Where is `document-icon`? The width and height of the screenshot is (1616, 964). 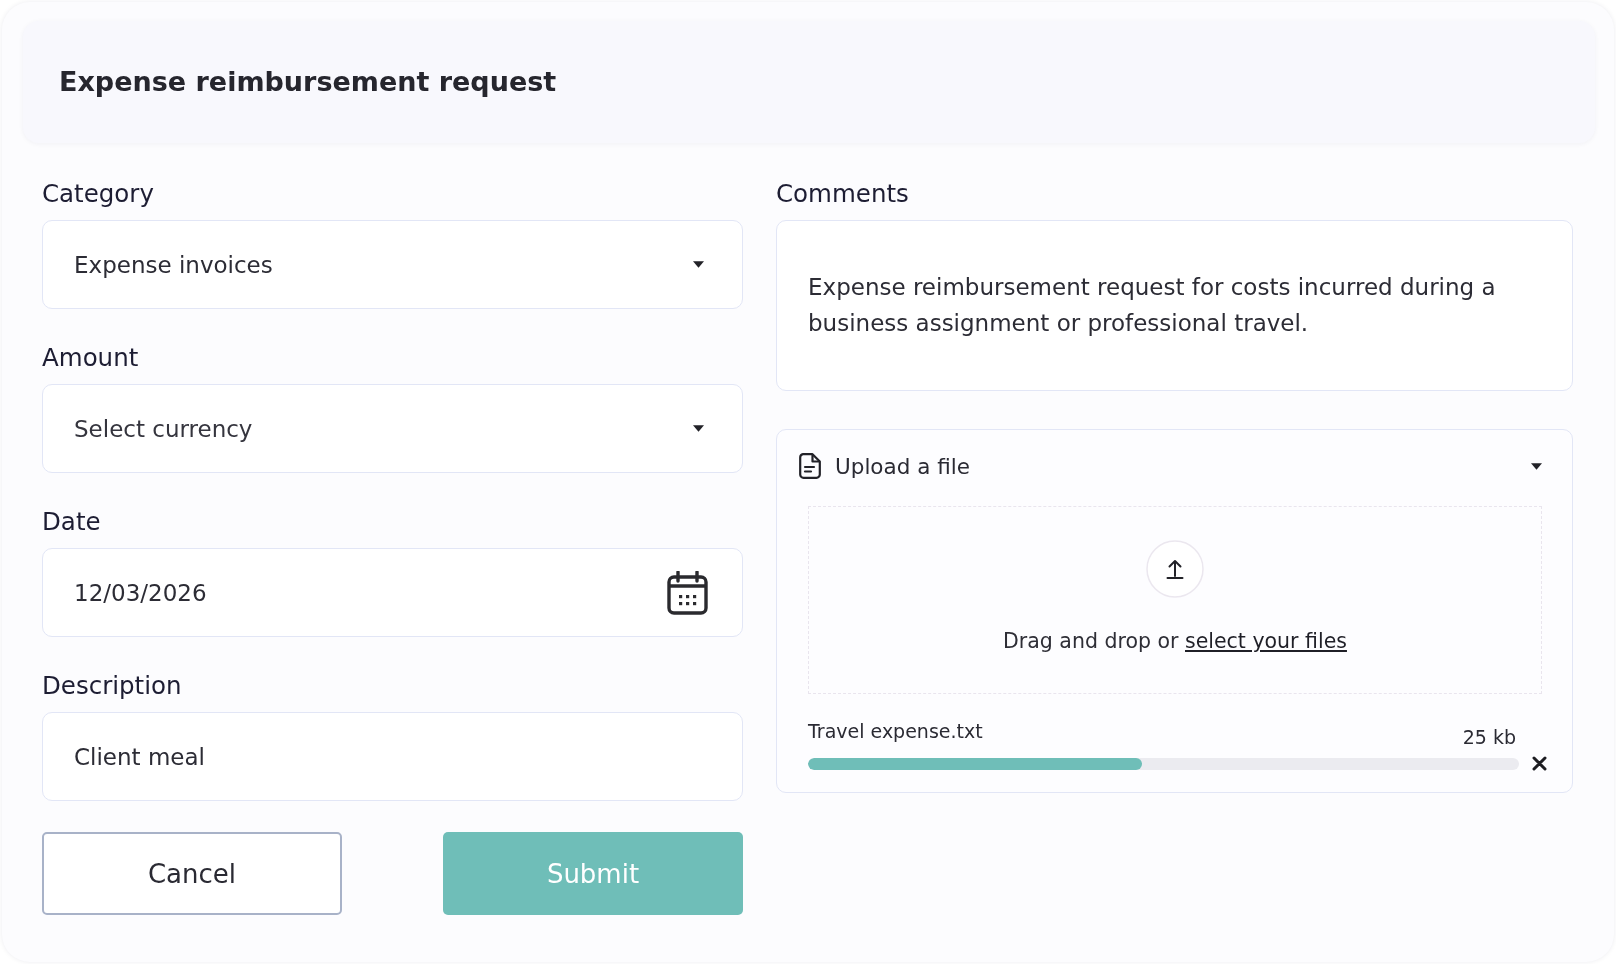
document-icon is located at coordinates (810, 466).